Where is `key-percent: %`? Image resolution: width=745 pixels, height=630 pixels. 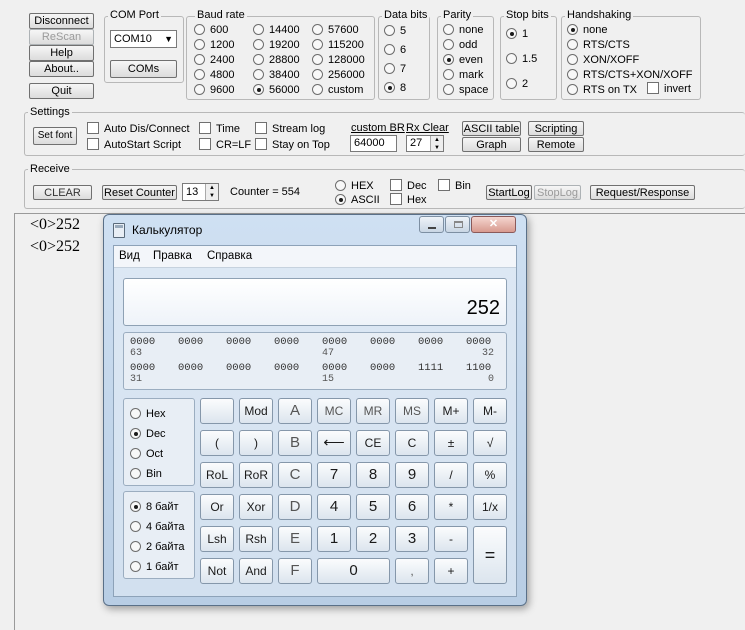 key-percent: % is located at coordinates (490, 475).